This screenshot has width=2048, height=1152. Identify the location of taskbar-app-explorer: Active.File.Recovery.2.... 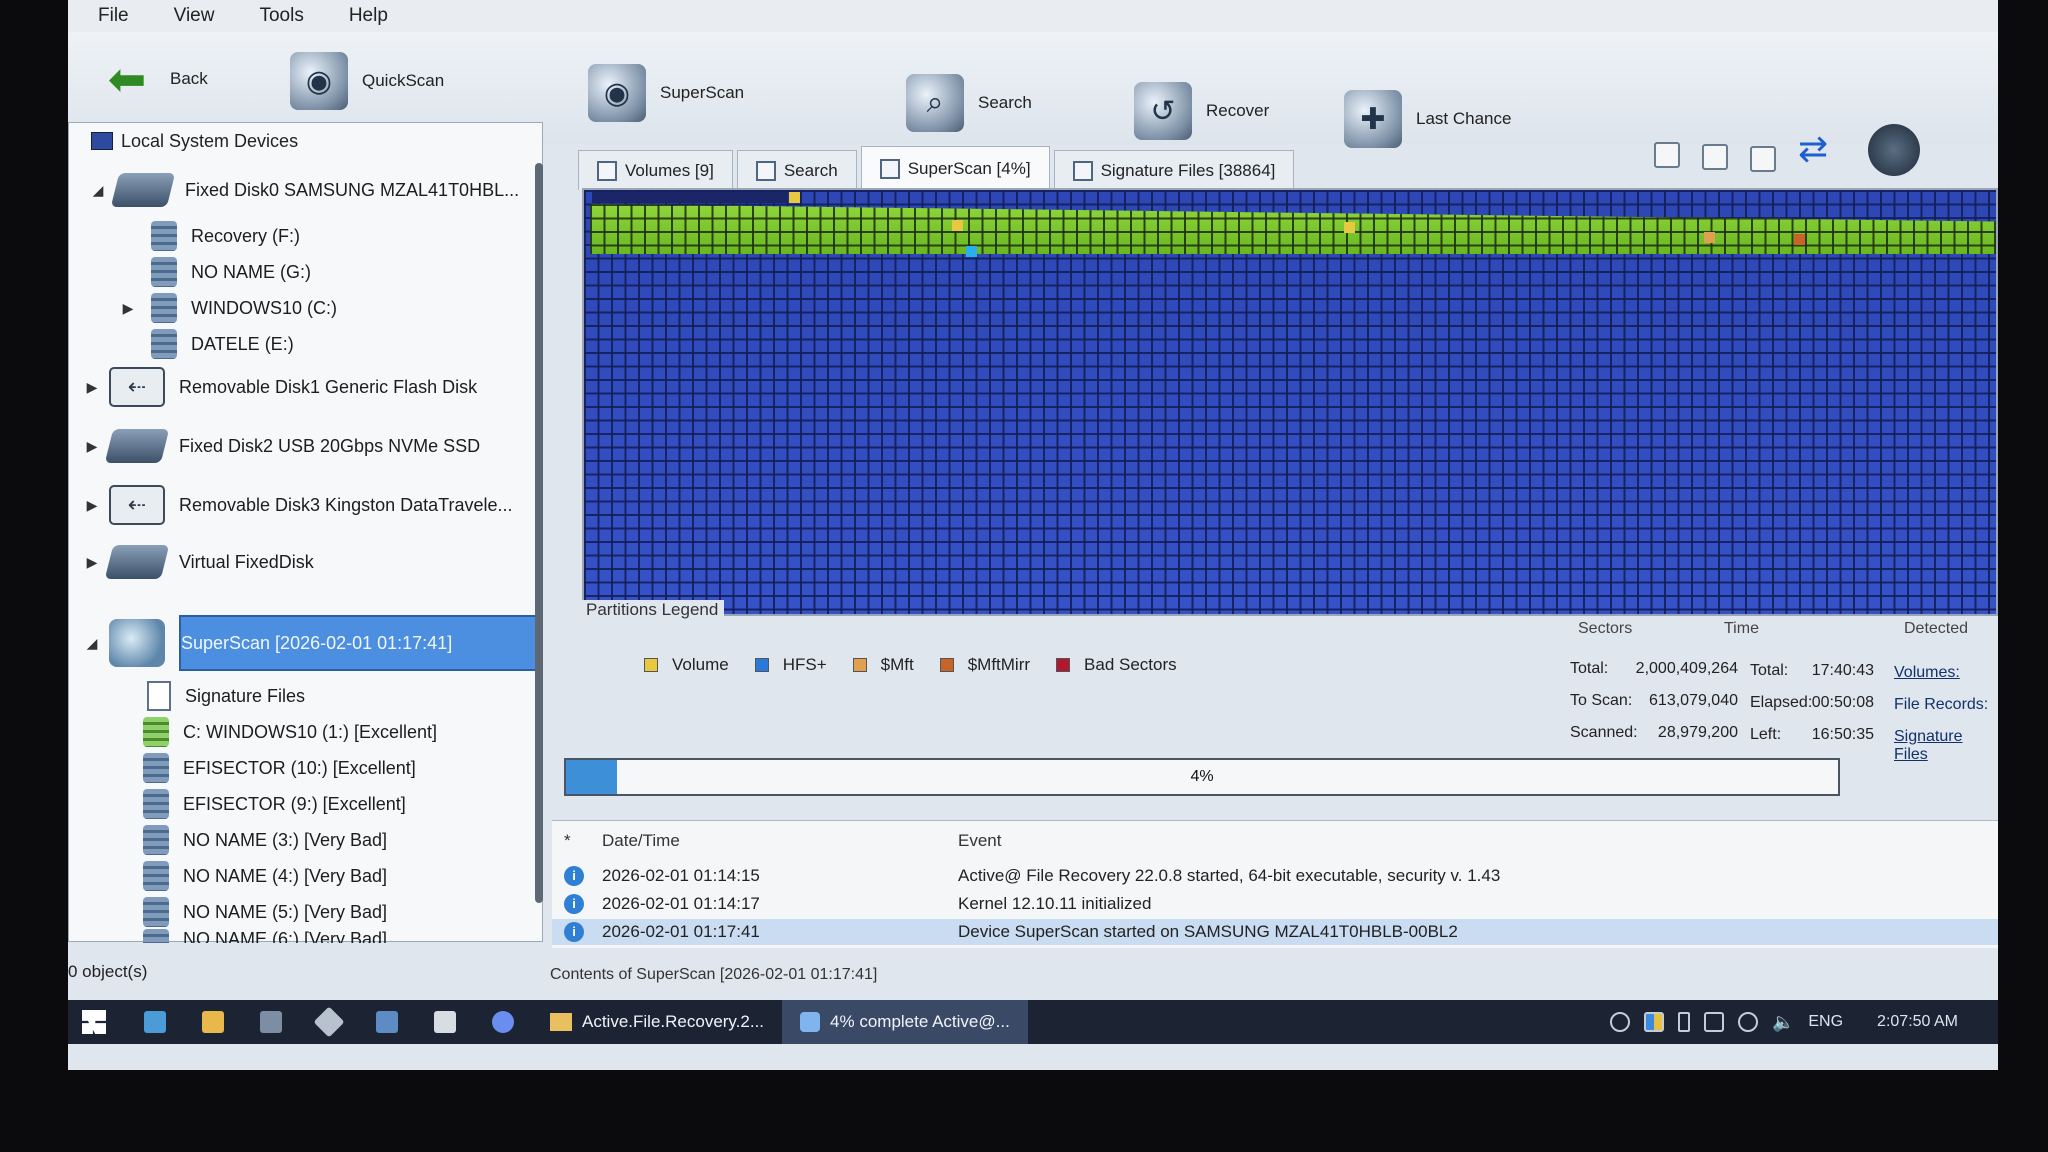
(657, 1022).